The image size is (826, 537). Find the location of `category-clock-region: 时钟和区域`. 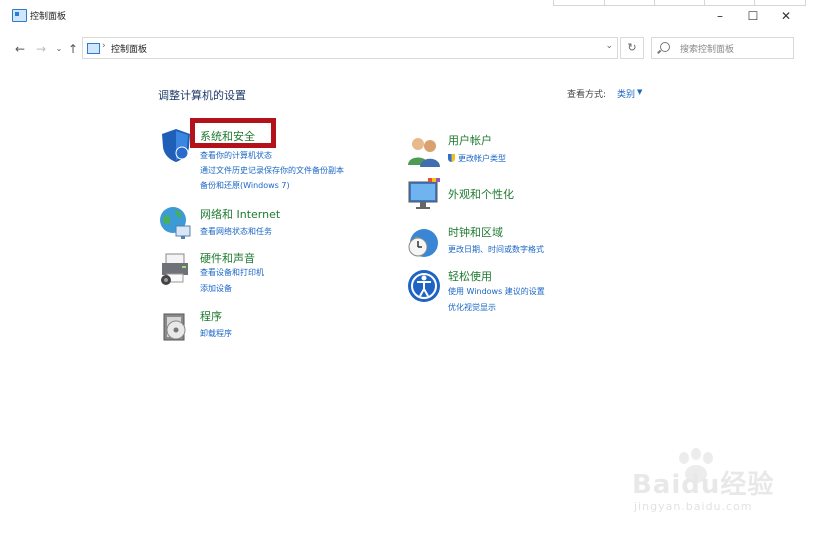

category-clock-region: 时钟和区域 is located at coordinates (475, 232).